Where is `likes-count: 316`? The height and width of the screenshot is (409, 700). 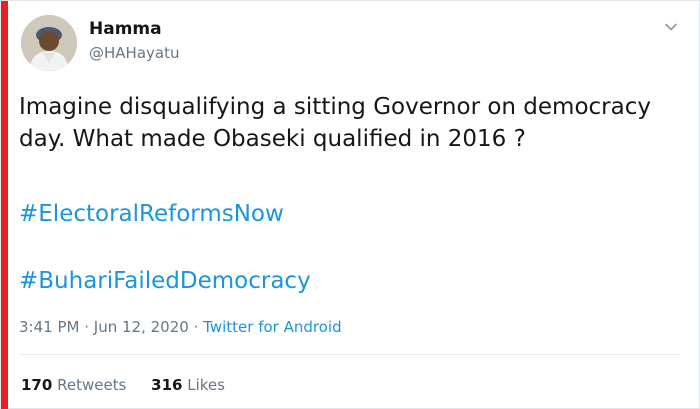 likes-count: 316 is located at coordinates (167, 385).